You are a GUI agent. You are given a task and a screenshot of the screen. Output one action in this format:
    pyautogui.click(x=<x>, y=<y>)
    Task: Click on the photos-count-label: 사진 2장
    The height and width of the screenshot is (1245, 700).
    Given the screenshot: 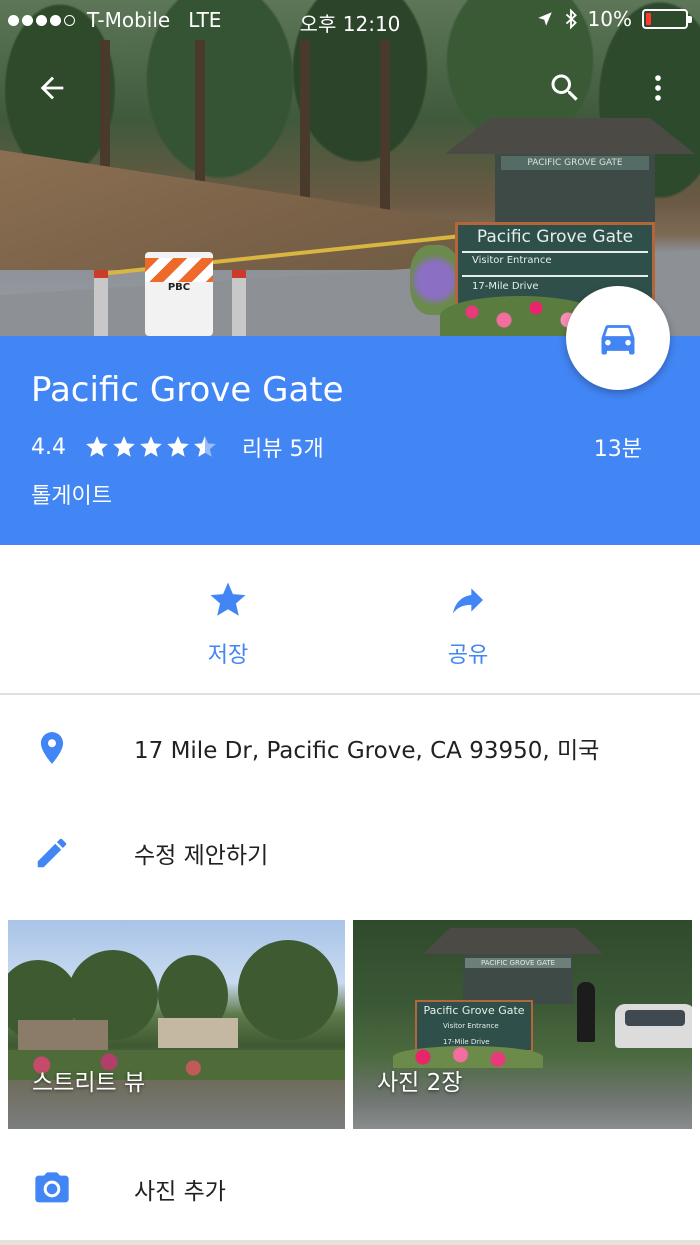 What is the action you would take?
    pyautogui.click(x=420, y=1083)
    